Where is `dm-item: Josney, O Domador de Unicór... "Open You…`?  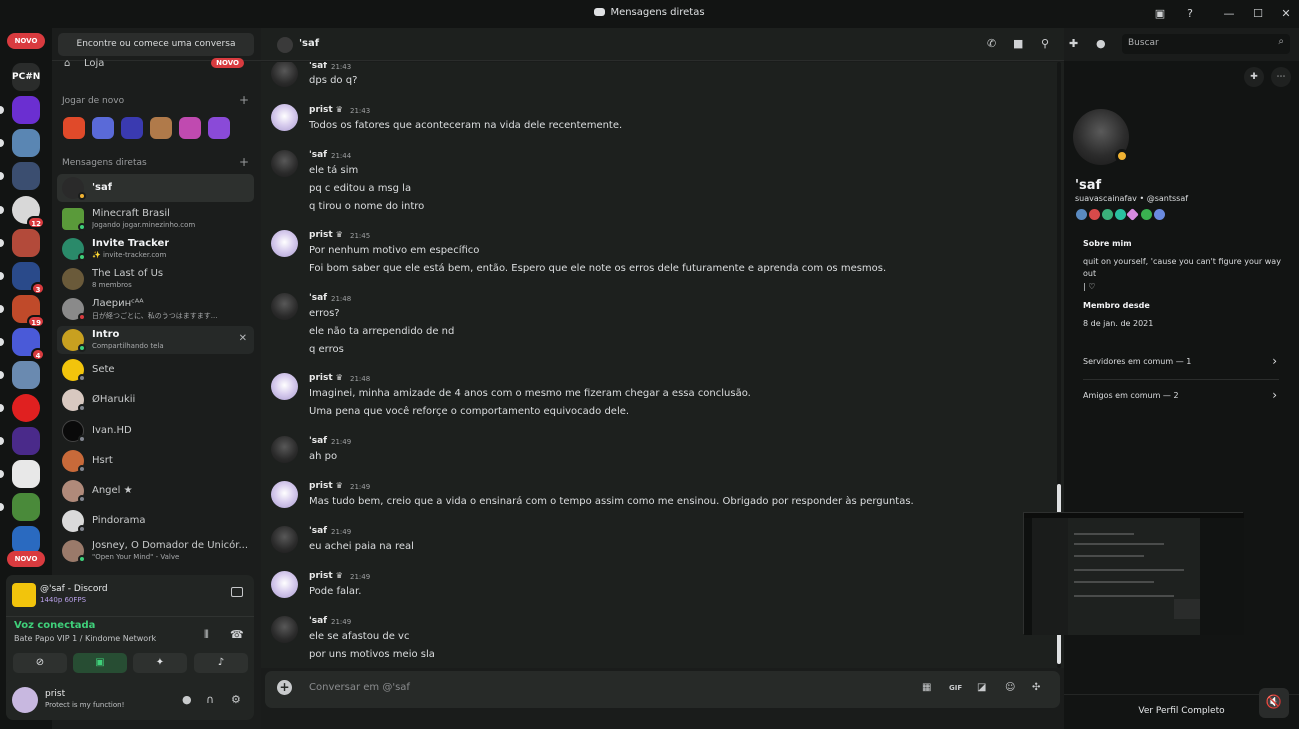
dm-item: Josney, O Domador de Unicór... "Open You… is located at coordinates (155, 551).